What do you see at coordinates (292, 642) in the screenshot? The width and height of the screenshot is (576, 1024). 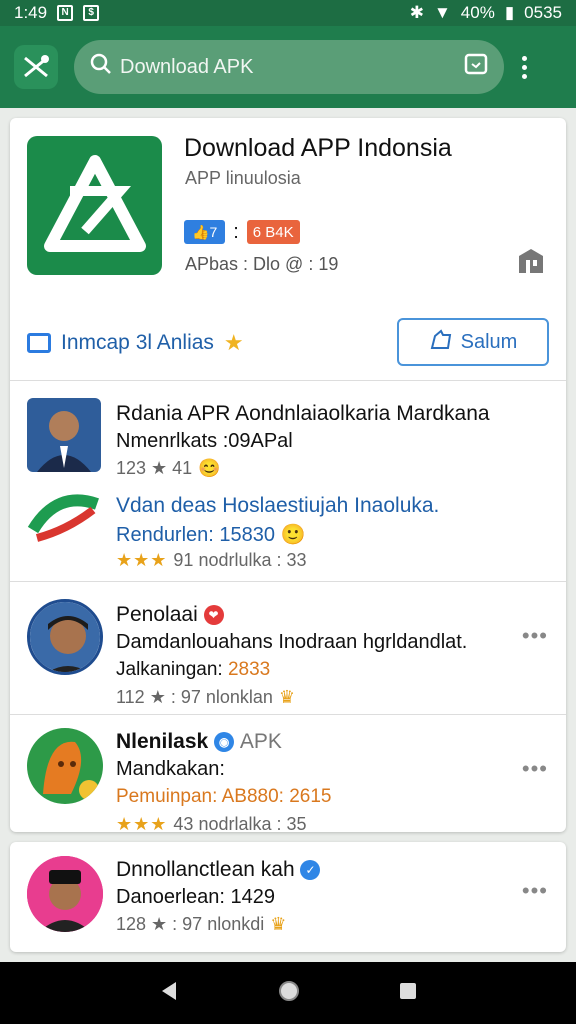 I see `item-subtitle: Damdanlouahans Inodraan hgrldandlat.` at bounding box center [292, 642].